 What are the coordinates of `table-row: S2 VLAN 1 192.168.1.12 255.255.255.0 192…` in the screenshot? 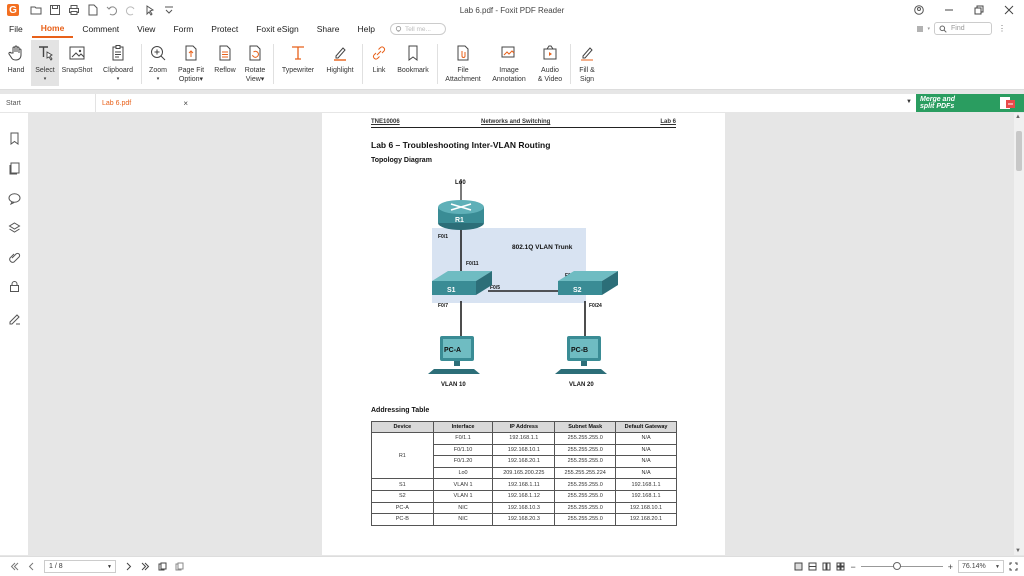 It's located at (524, 496).